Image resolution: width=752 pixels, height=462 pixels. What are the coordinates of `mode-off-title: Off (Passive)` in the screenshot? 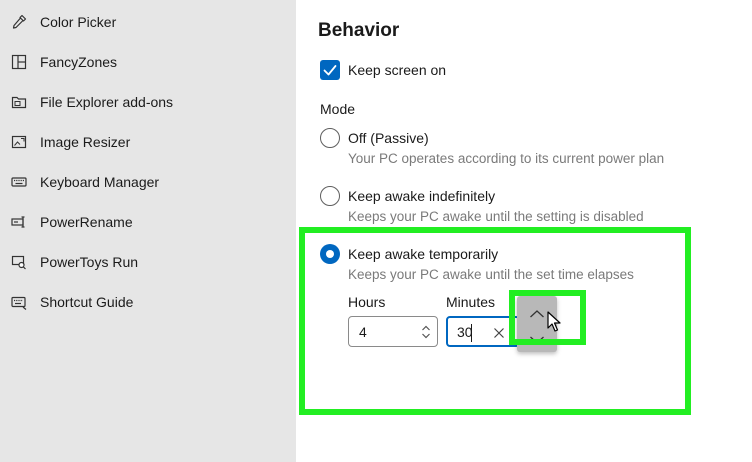 It's located at (388, 138).